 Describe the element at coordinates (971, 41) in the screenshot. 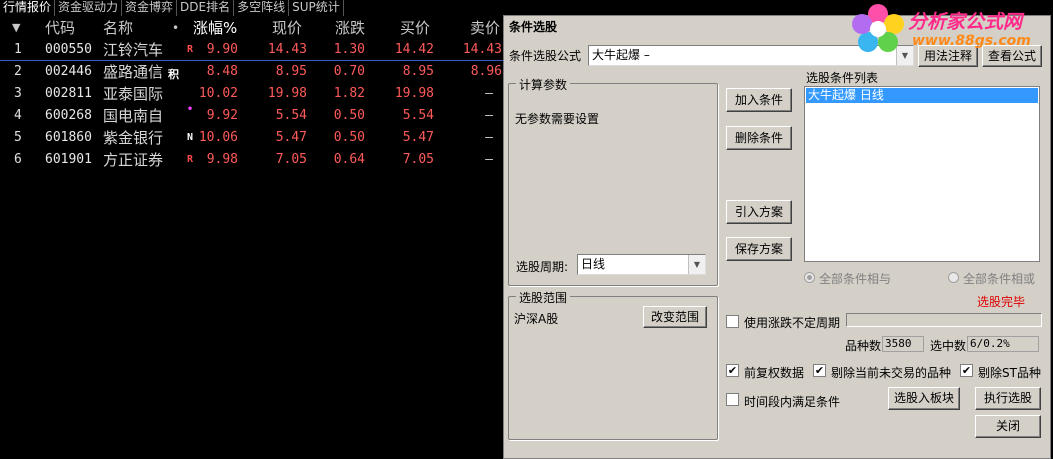

I see `logo-url: www.88gs.com` at that location.